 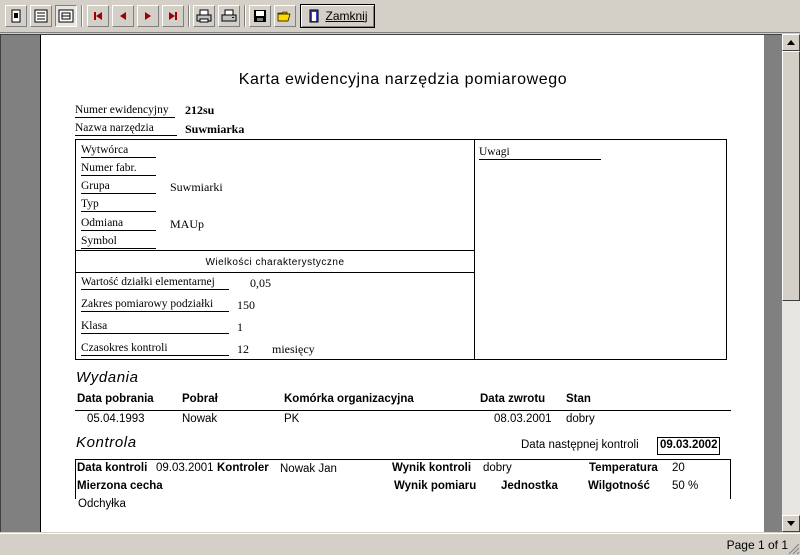 What do you see at coordinates (229, 16) in the screenshot?
I see `print-icon` at bounding box center [229, 16].